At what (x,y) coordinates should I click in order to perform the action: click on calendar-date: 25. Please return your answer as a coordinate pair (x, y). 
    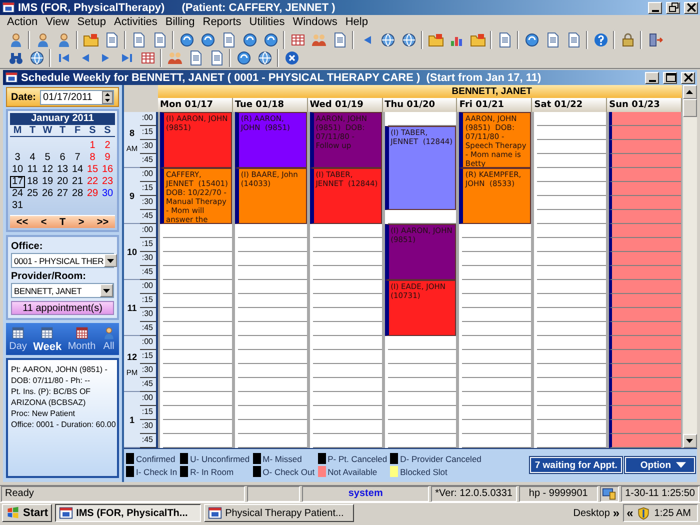
    Looking at the image, I should click on (32, 194).